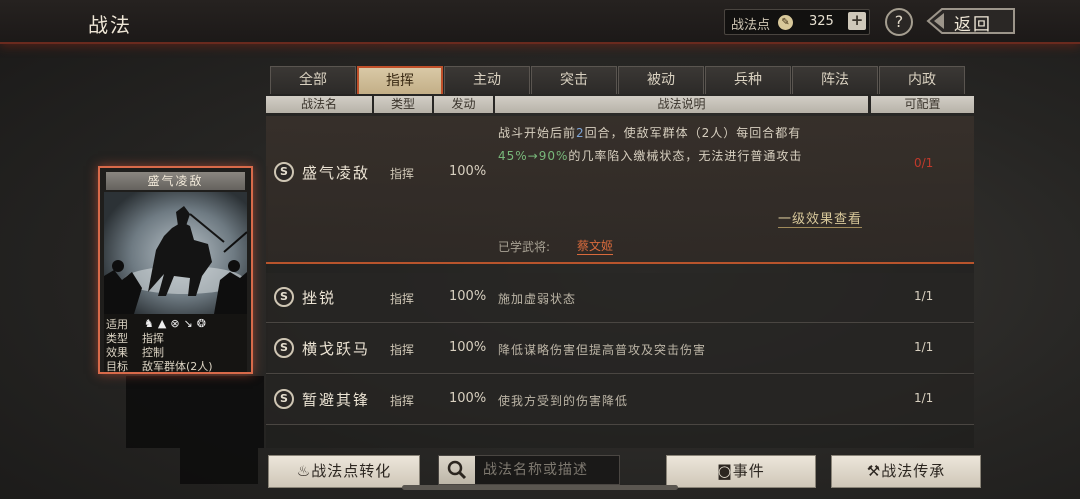 This screenshot has height=499, width=1080. I want to click on column-header-type: 类型, so click(403, 104).